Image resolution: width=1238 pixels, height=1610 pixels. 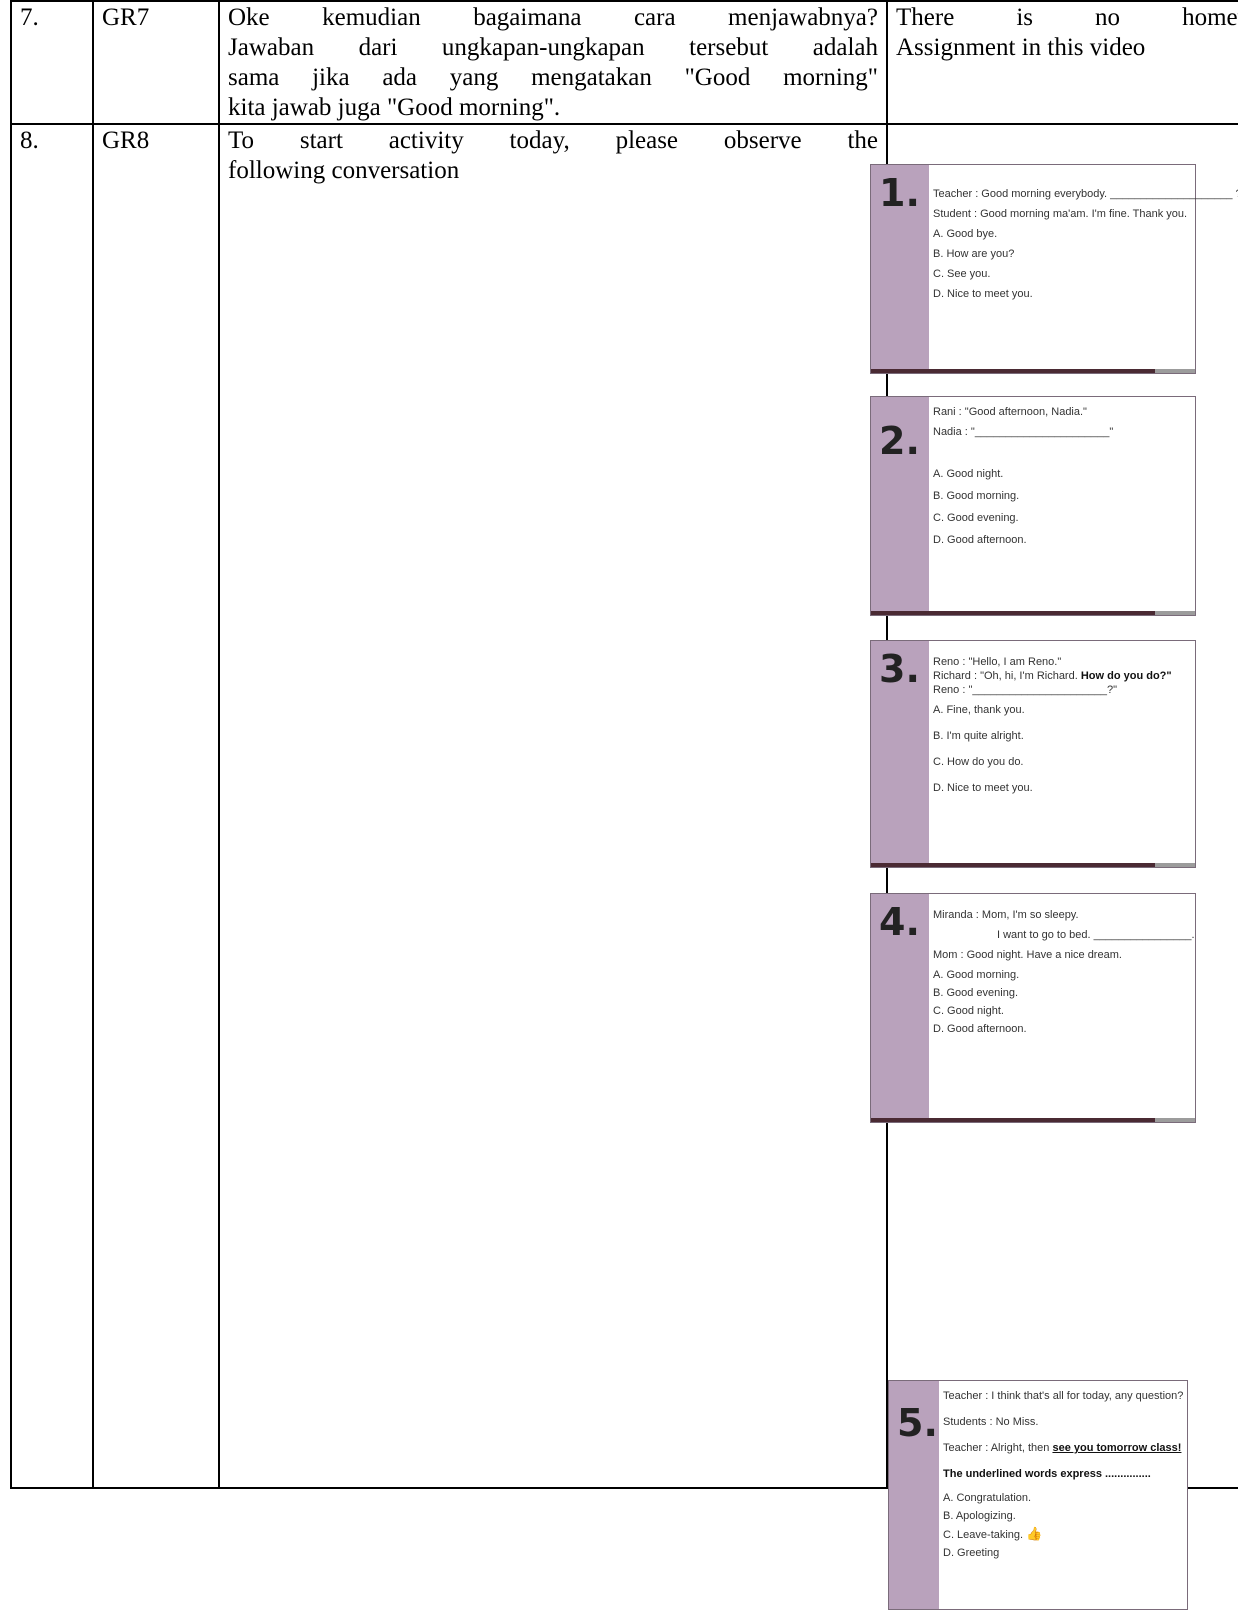 What do you see at coordinates (976, 993) in the screenshot?
I see `option-b: B. Good evening.` at bounding box center [976, 993].